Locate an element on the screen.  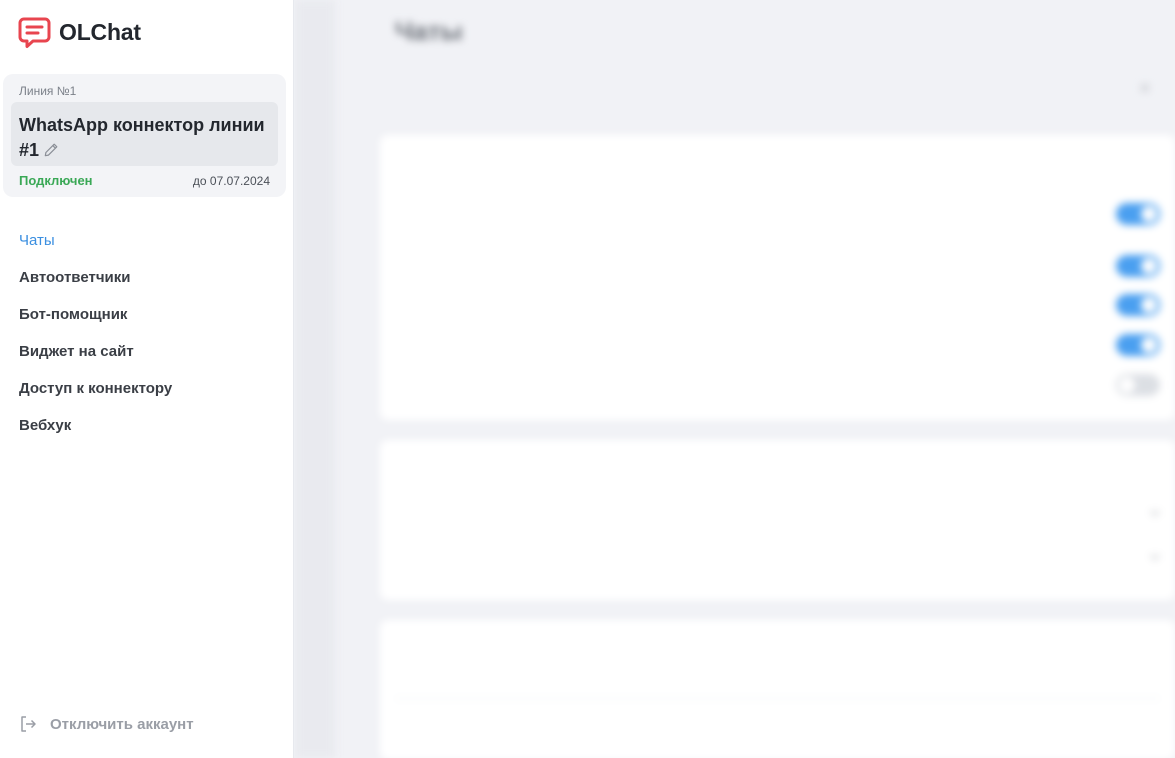
logout-icon is located at coordinates (28, 724).